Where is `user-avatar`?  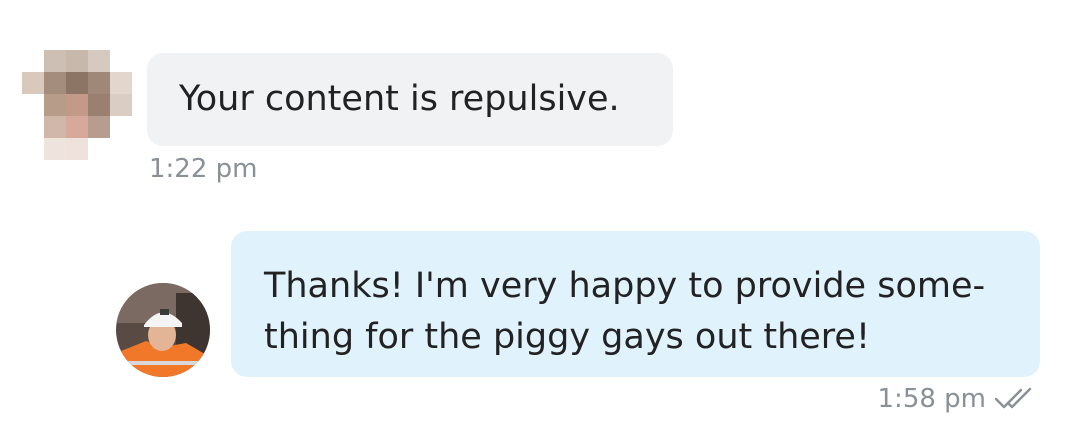
user-avatar is located at coordinates (163, 330).